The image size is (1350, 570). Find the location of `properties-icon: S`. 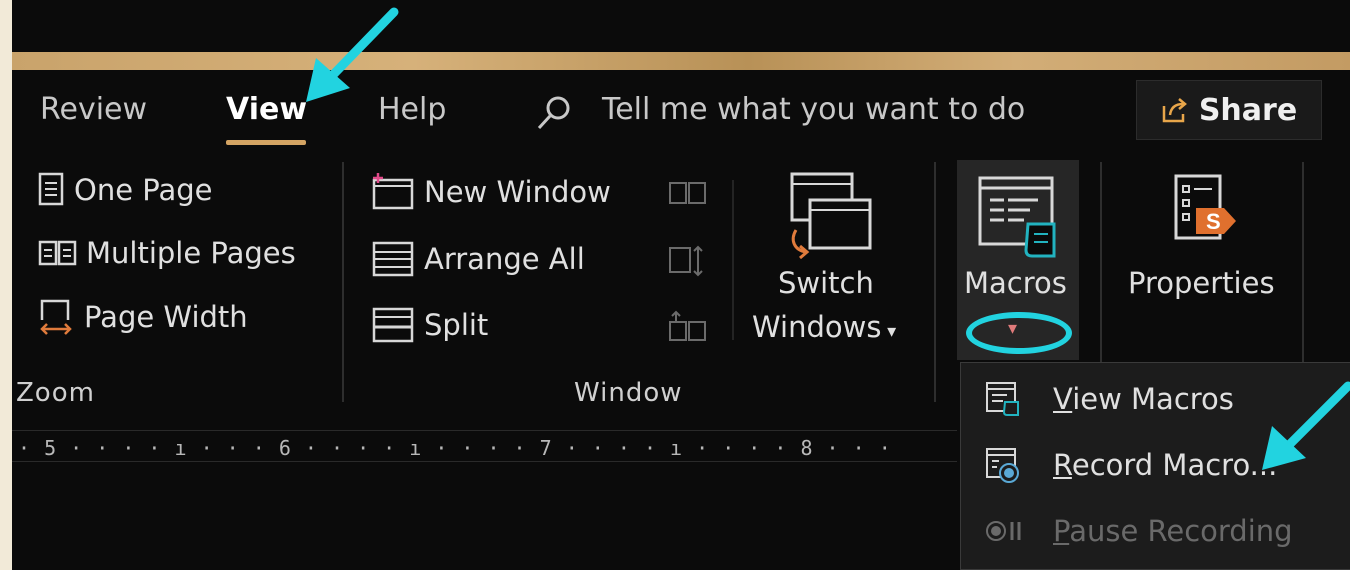

properties-icon: S is located at coordinates (1207, 213).